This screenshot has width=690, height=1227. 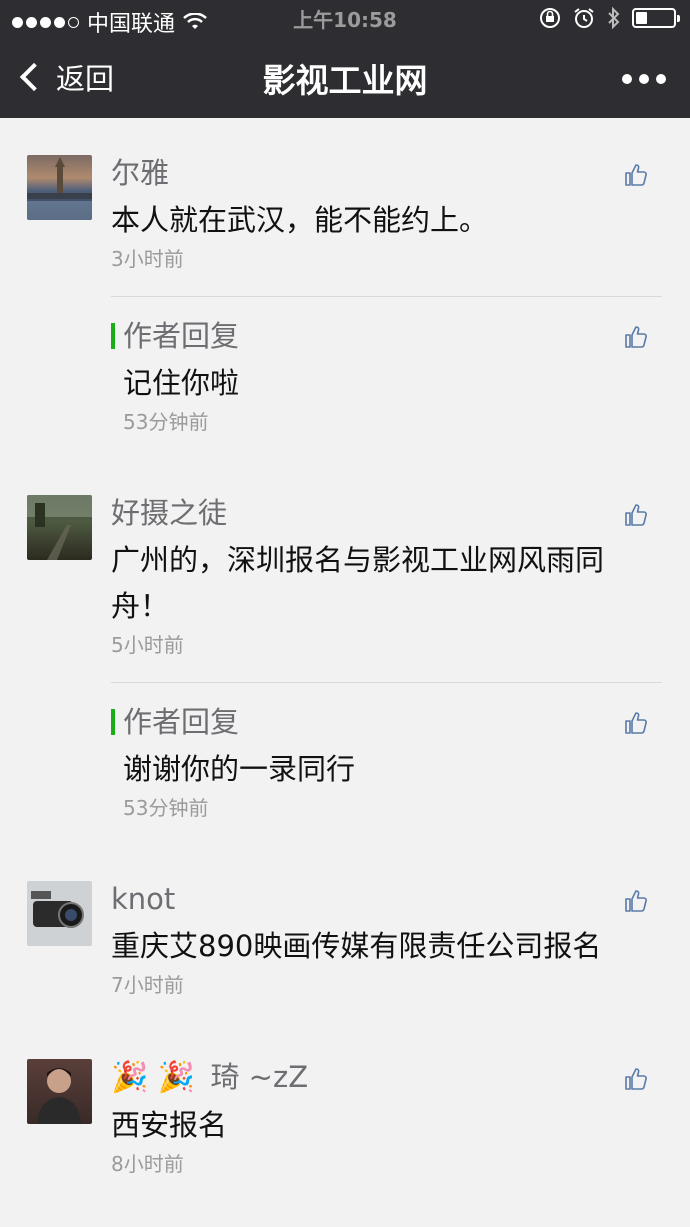 What do you see at coordinates (147, 259) in the screenshot?
I see `comment-time: 3小时前` at bounding box center [147, 259].